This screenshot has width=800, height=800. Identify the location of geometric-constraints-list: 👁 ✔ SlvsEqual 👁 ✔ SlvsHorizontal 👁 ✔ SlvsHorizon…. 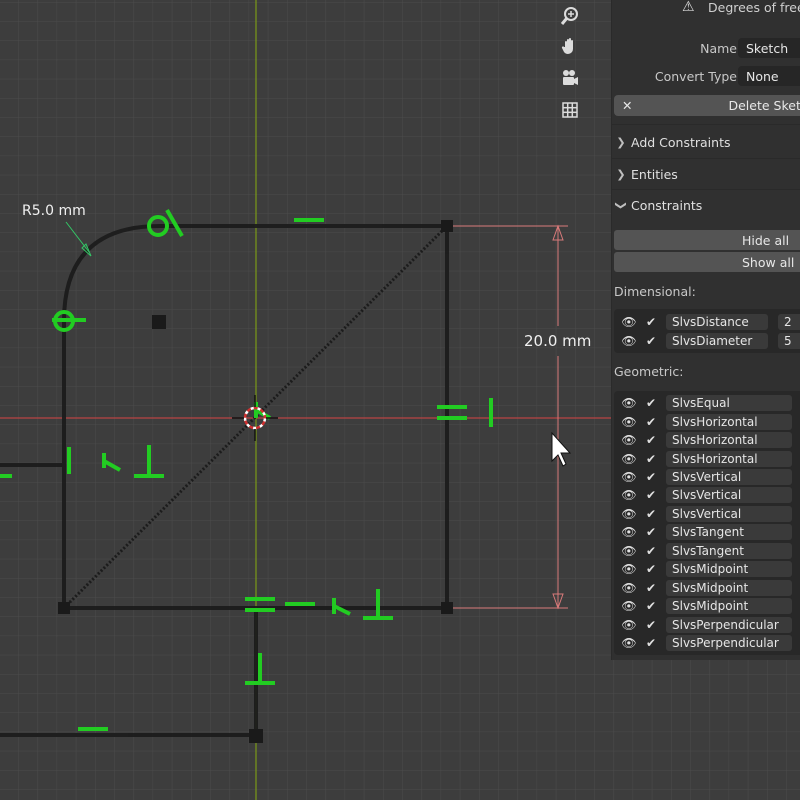
(707, 523).